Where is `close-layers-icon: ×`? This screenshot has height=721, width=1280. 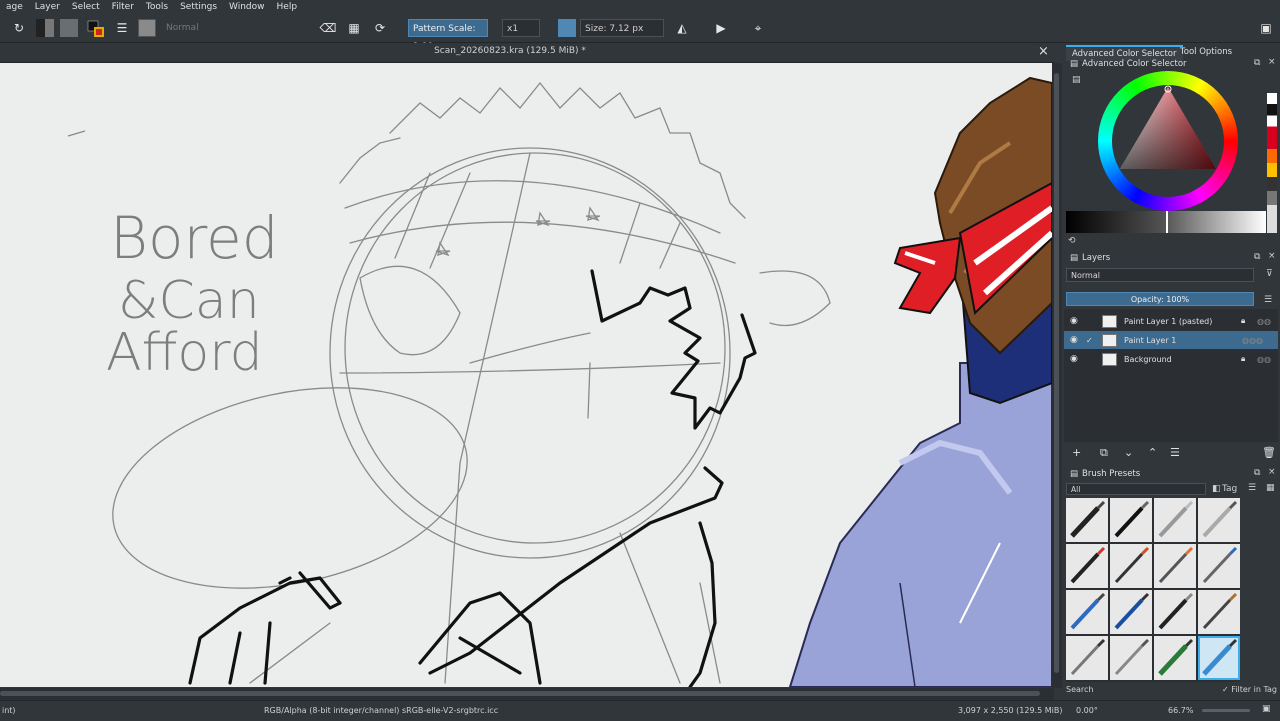
close-layers-icon: × is located at coordinates (1272, 256).